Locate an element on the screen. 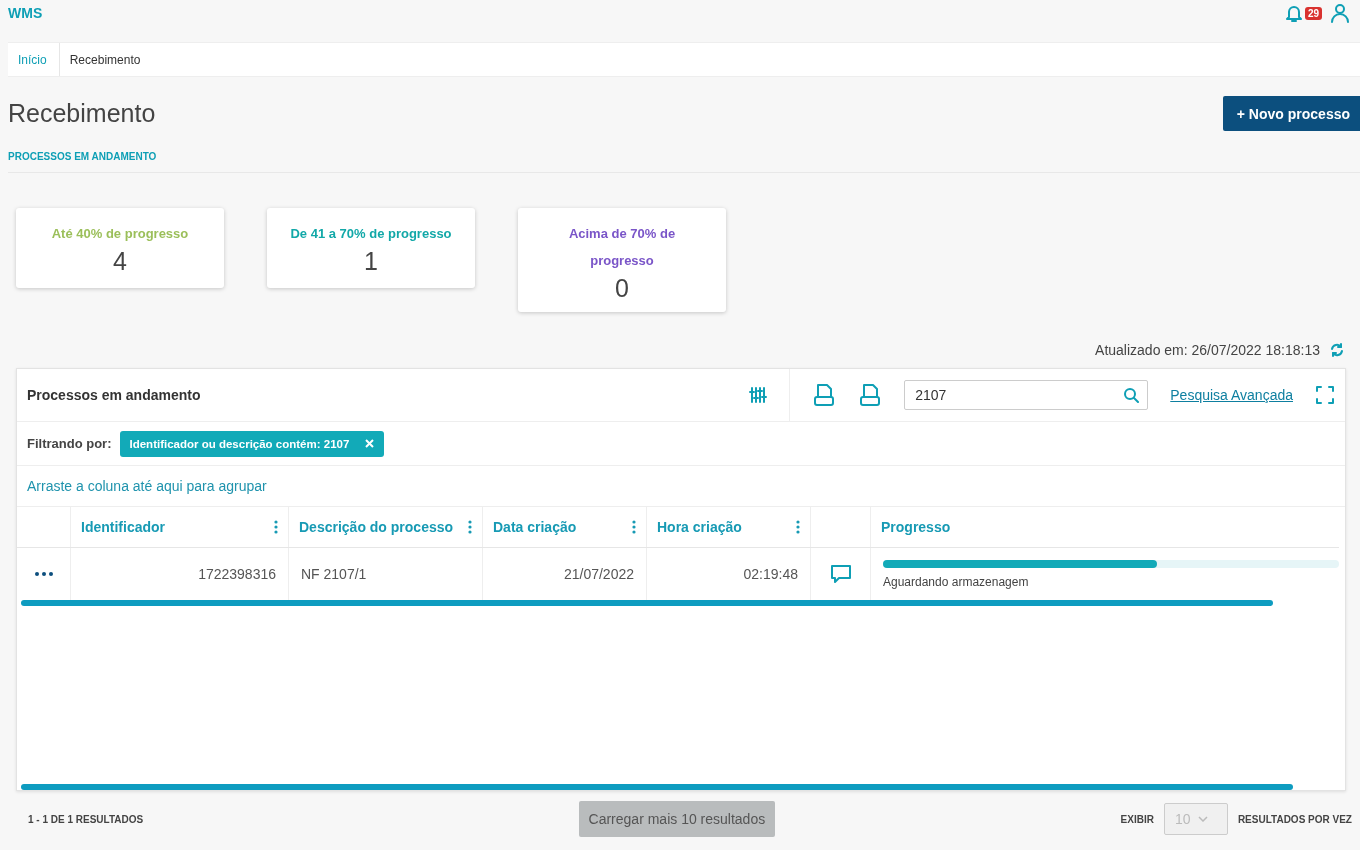 The height and width of the screenshot is (850, 1360). more-icon is located at coordinates (43, 574).